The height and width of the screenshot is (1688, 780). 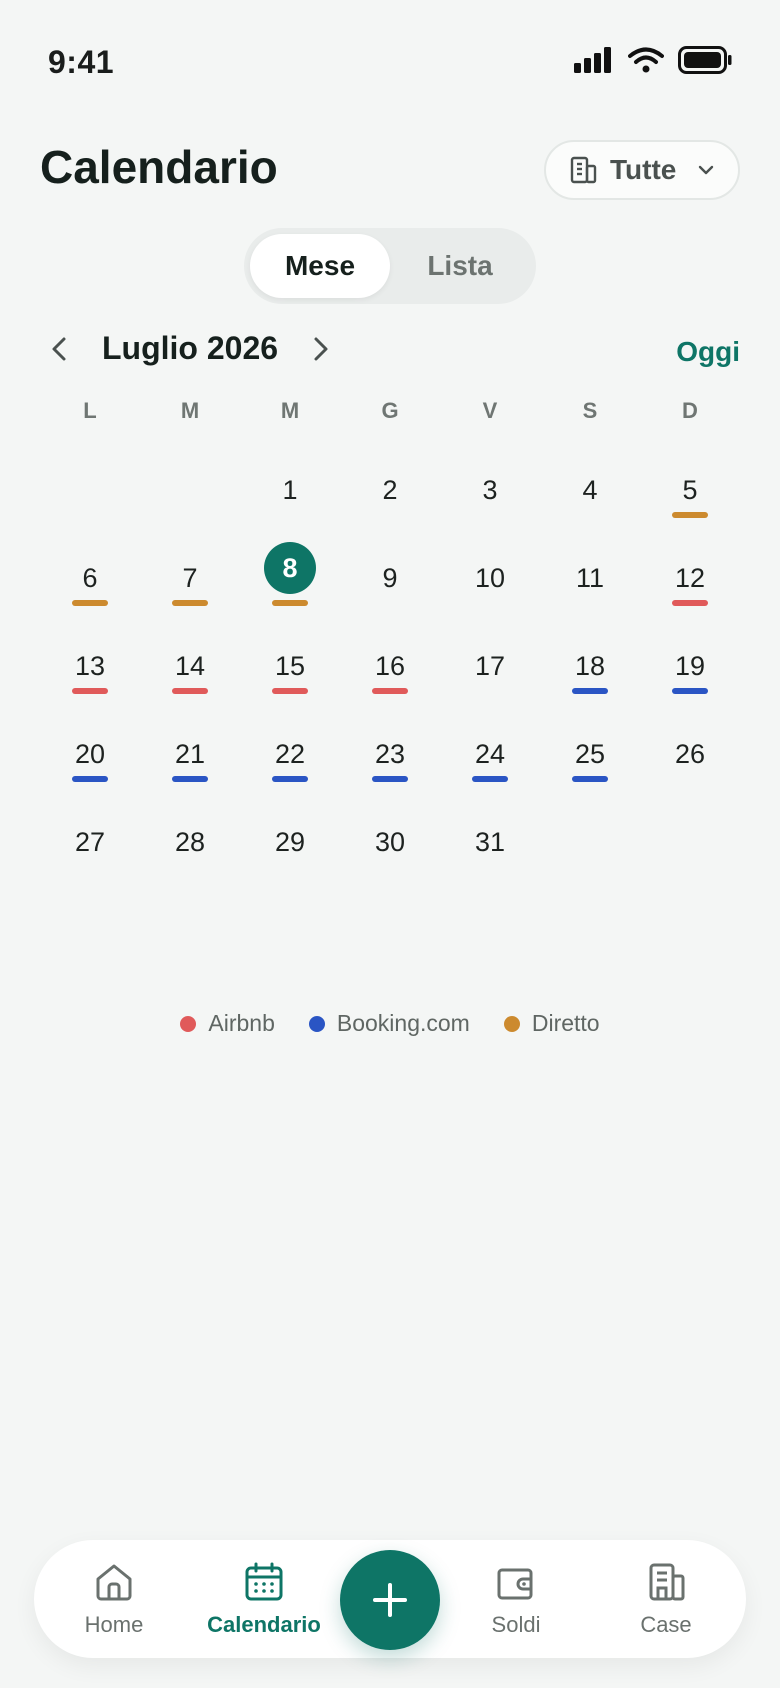 I want to click on weekday-label: G, so click(x=390, y=410).